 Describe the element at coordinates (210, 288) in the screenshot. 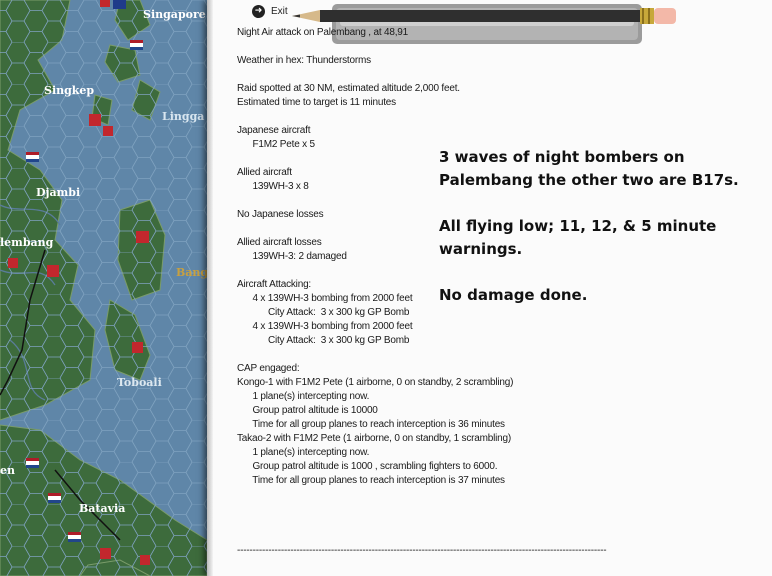

I see `paper-edge-shadow` at that location.